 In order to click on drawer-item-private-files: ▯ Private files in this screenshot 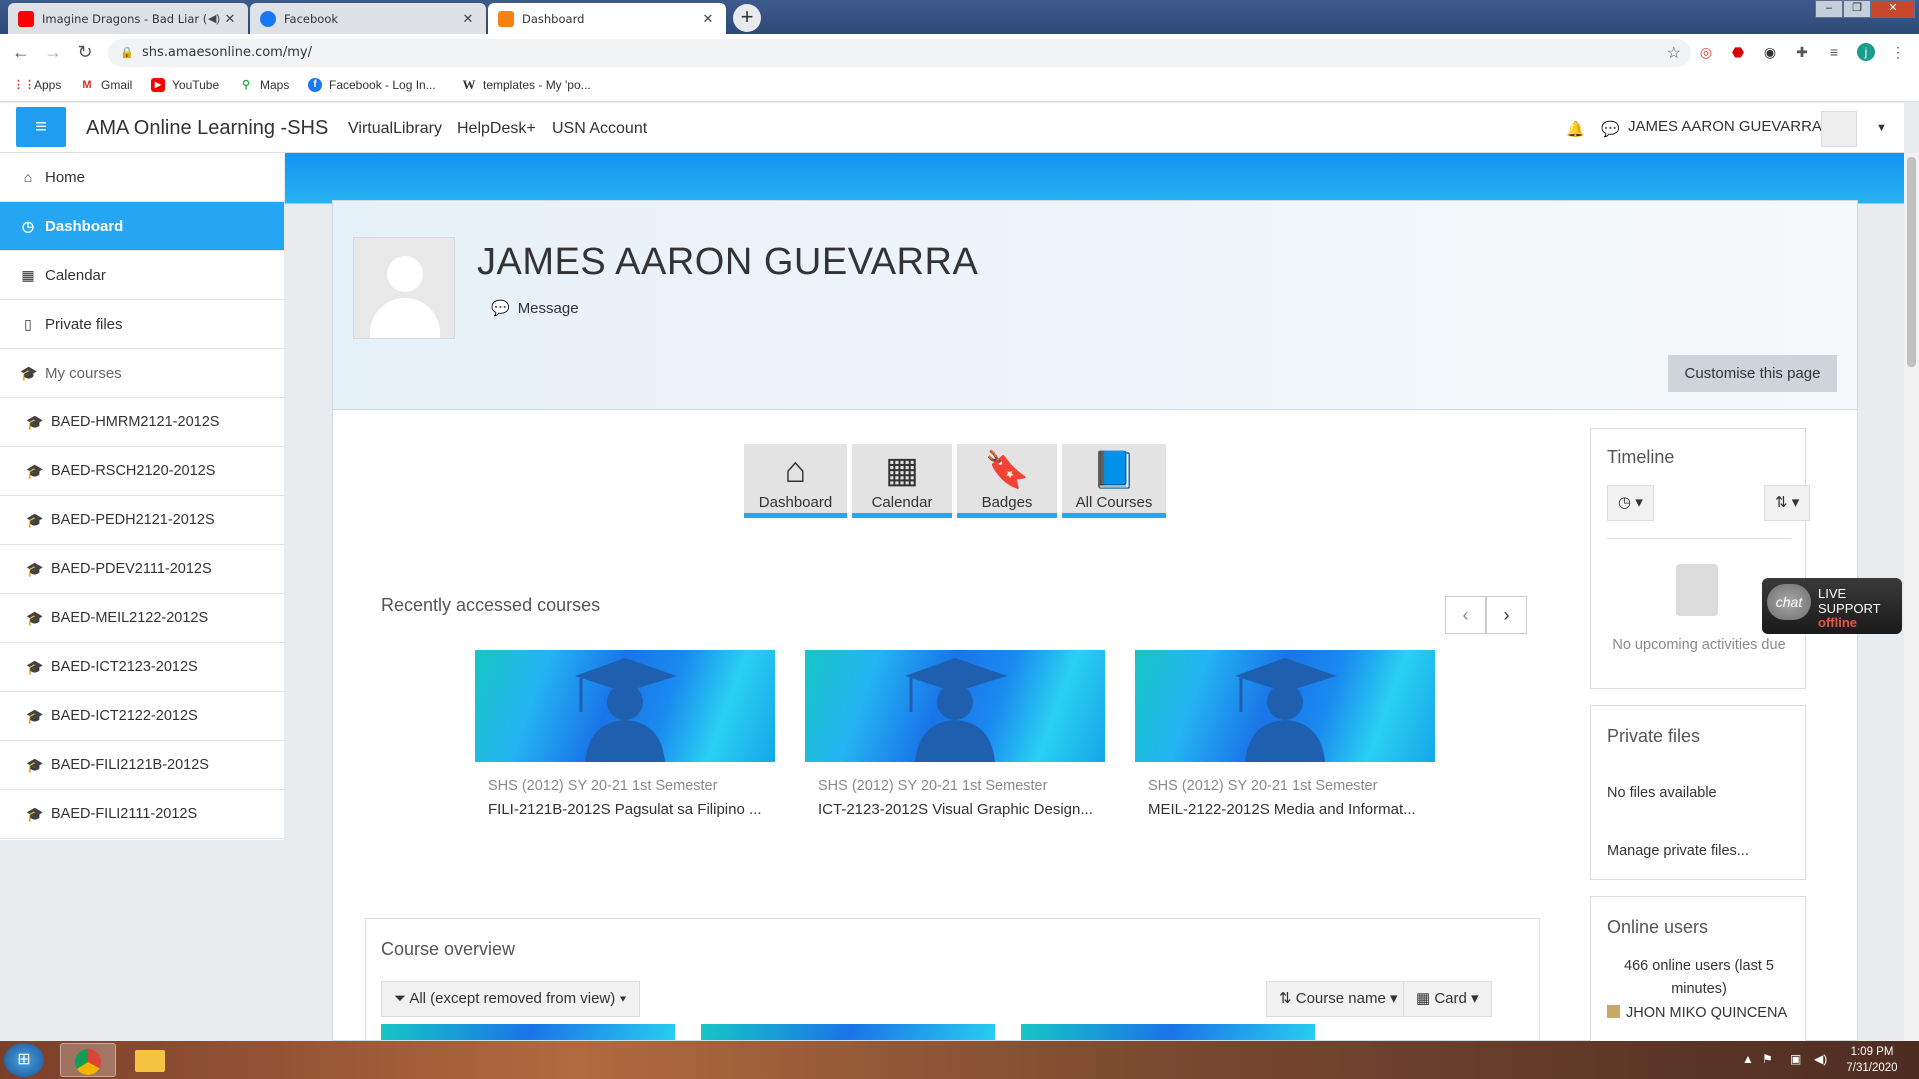, I will do `click(142, 324)`.